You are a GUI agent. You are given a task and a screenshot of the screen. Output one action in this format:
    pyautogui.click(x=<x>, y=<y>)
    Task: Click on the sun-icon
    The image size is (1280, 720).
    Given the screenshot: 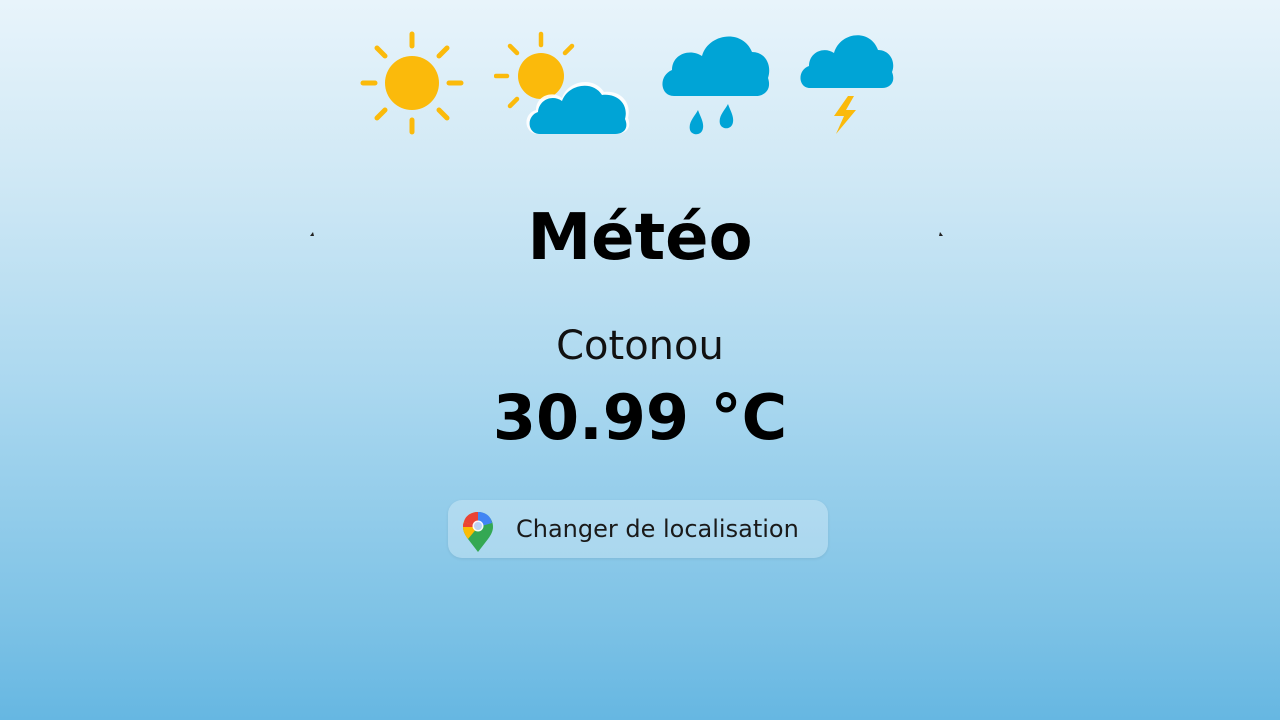 What is the action you would take?
    pyautogui.click(x=412, y=83)
    